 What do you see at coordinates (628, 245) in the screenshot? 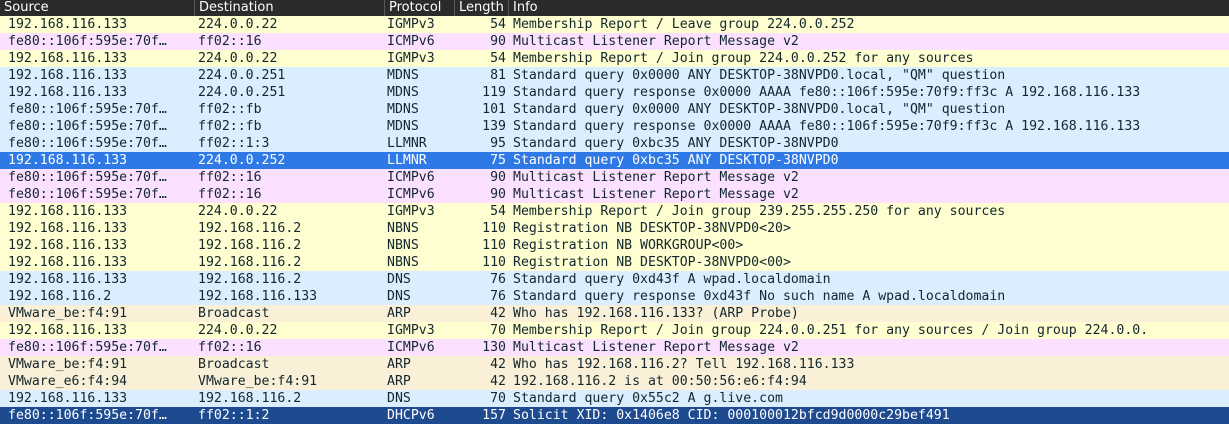
I see `cell-info: Registration NB WORKGROUP<00>` at bounding box center [628, 245].